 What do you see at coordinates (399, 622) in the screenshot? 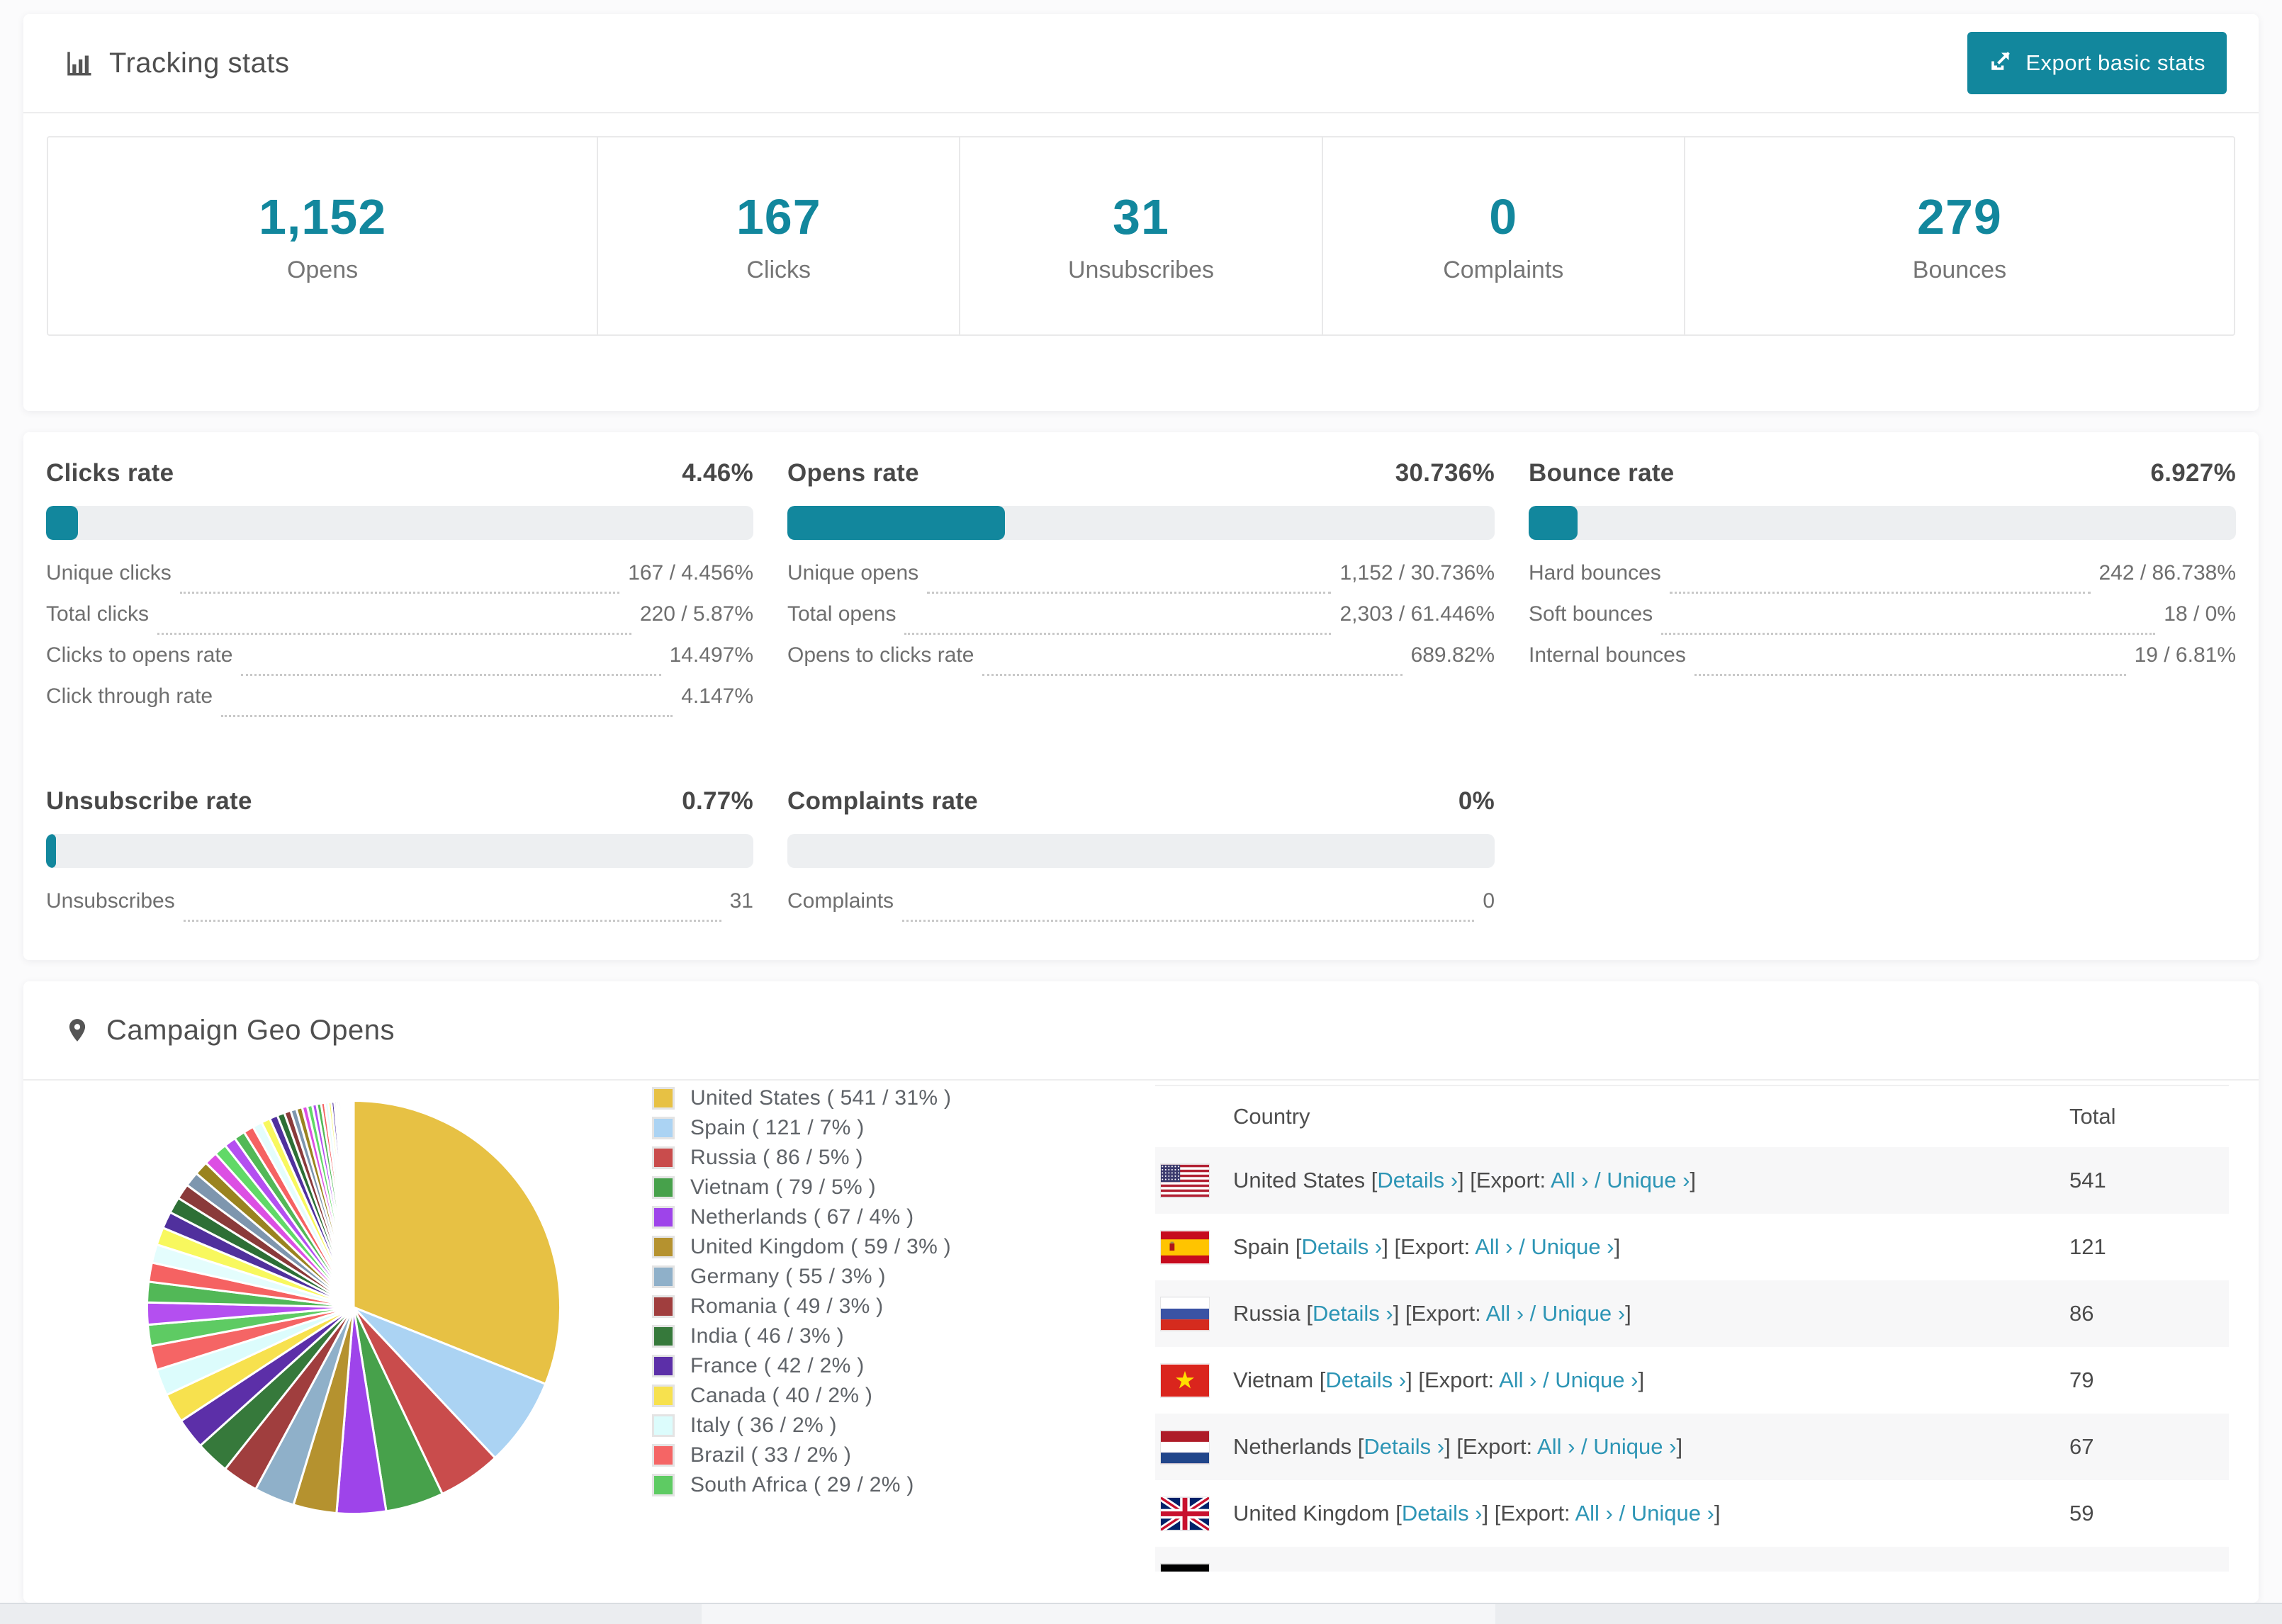
I see `rate-row: Total clicks 220 / 5.87%` at bounding box center [399, 622].